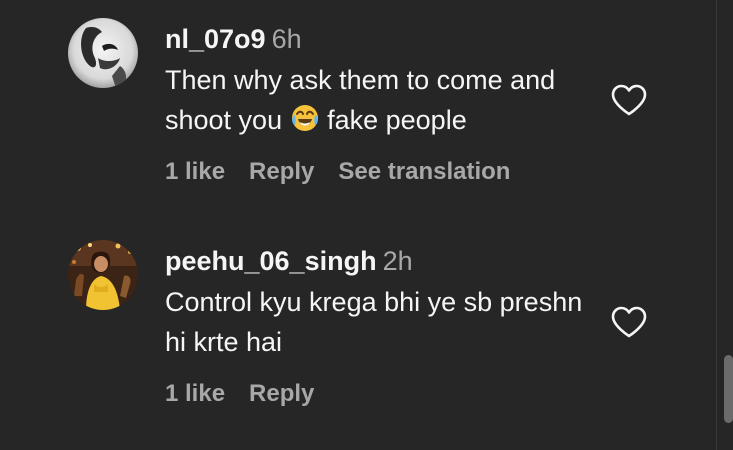  What do you see at coordinates (424, 171) in the screenshot?
I see `see-translation-button: See translation` at bounding box center [424, 171].